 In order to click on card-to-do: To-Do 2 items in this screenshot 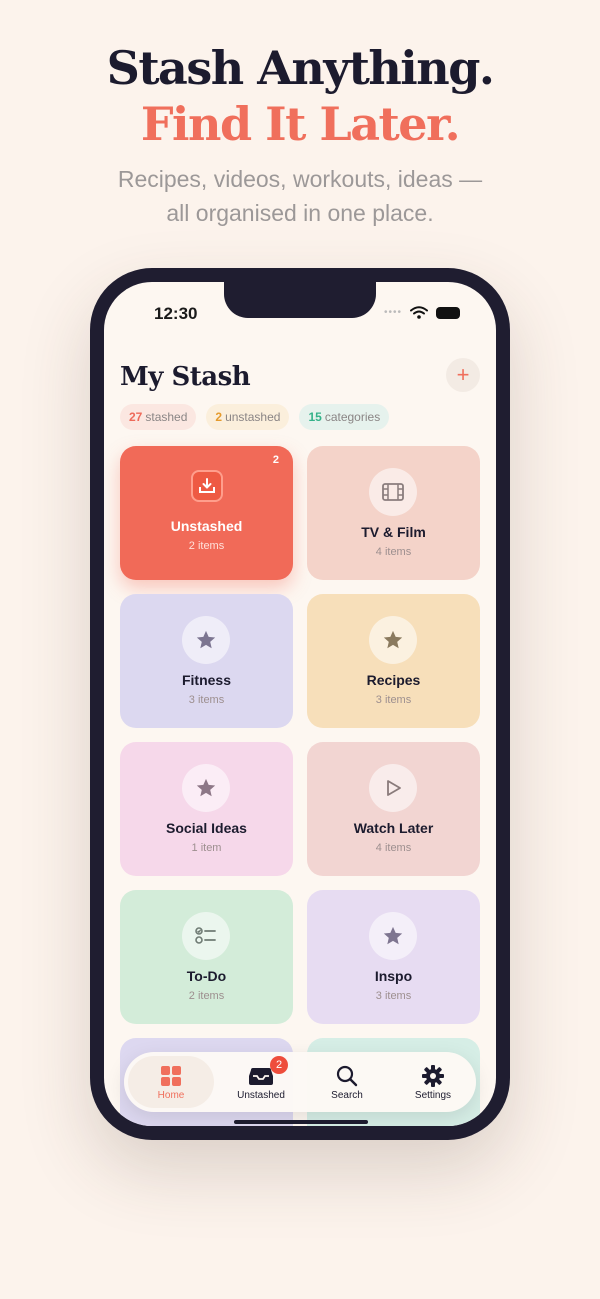, I will do `click(206, 957)`.